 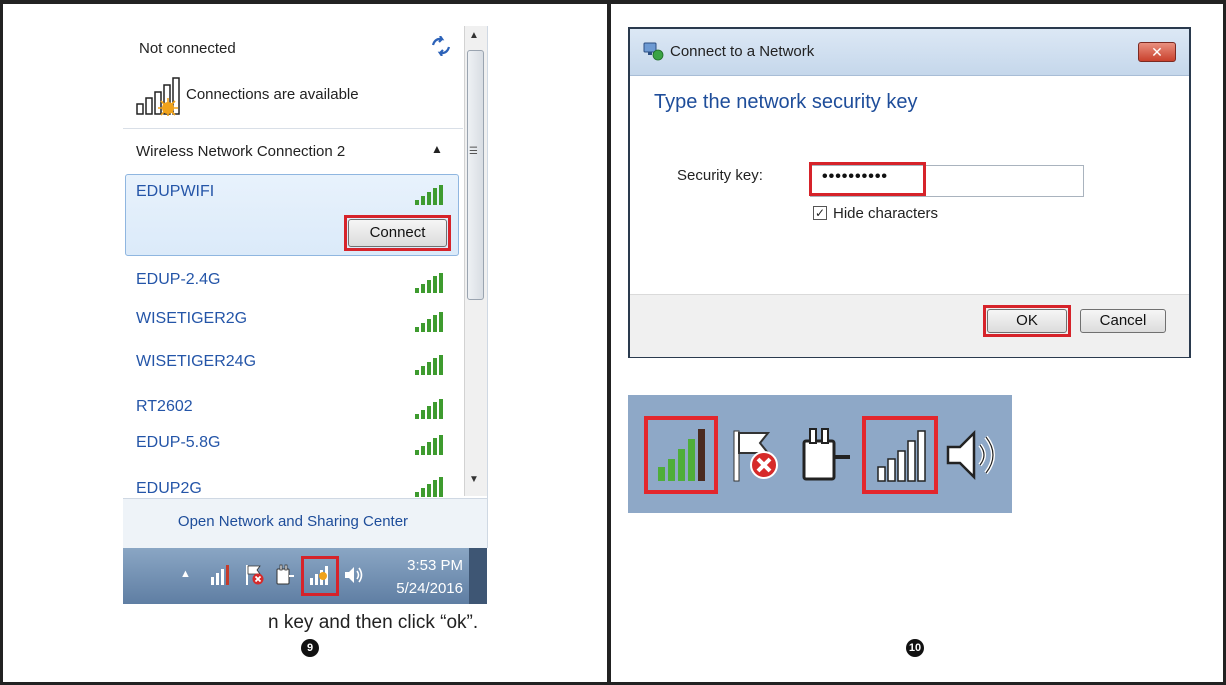 What do you see at coordinates (1123, 321) in the screenshot?
I see `cancel-button: Cancel` at bounding box center [1123, 321].